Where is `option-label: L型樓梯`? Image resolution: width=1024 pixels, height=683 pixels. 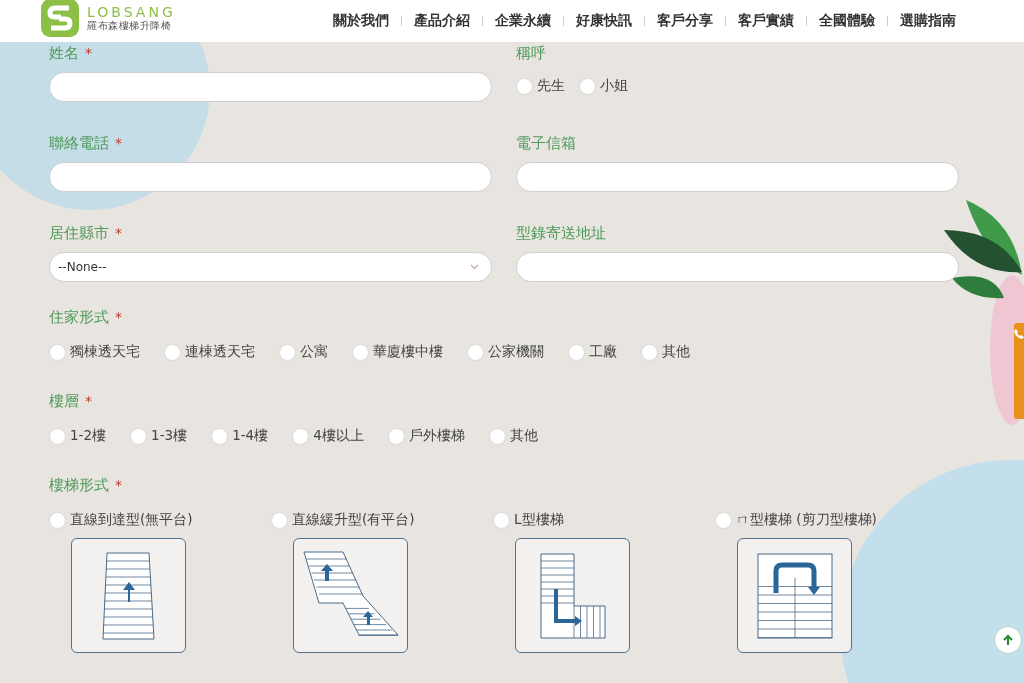 option-label: L型樓梯 is located at coordinates (539, 520).